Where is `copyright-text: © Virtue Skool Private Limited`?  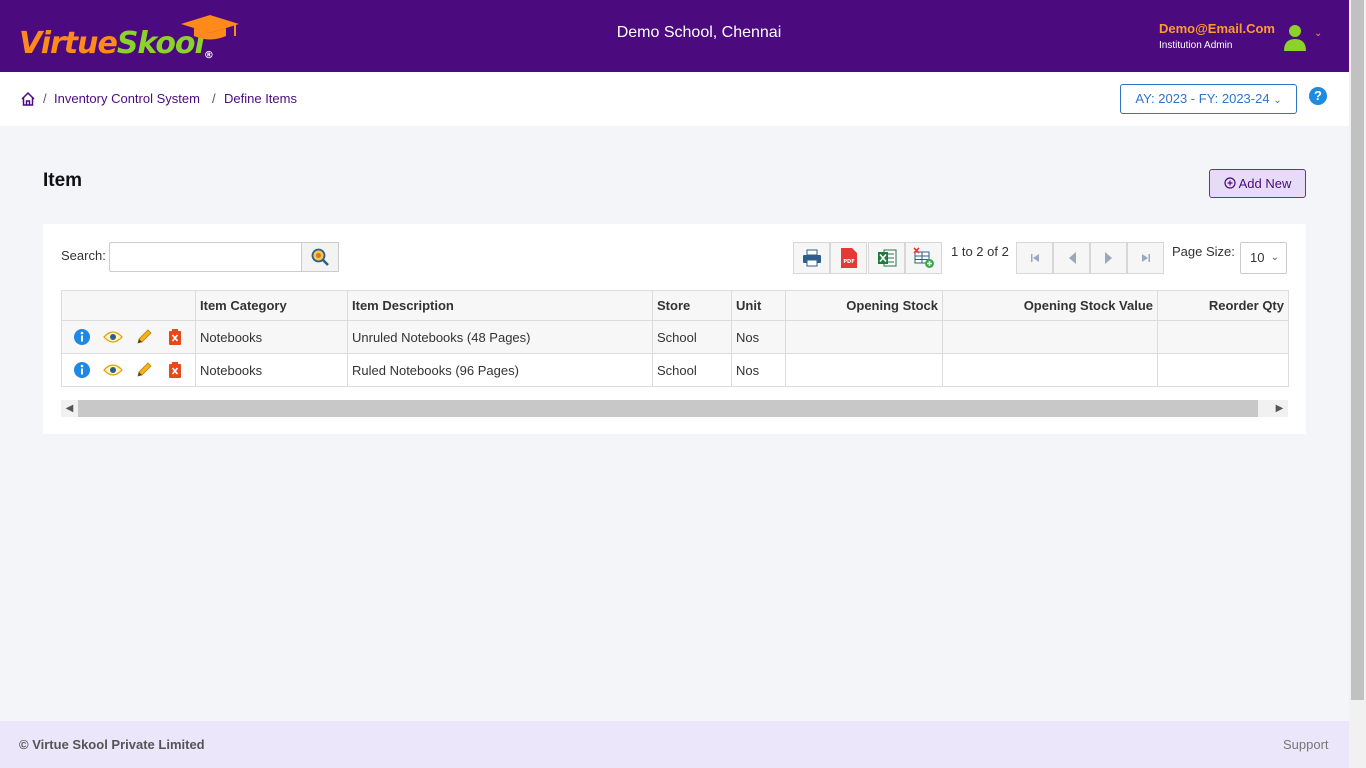
copyright-text: © Virtue Skool Private Limited is located at coordinates (112, 744).